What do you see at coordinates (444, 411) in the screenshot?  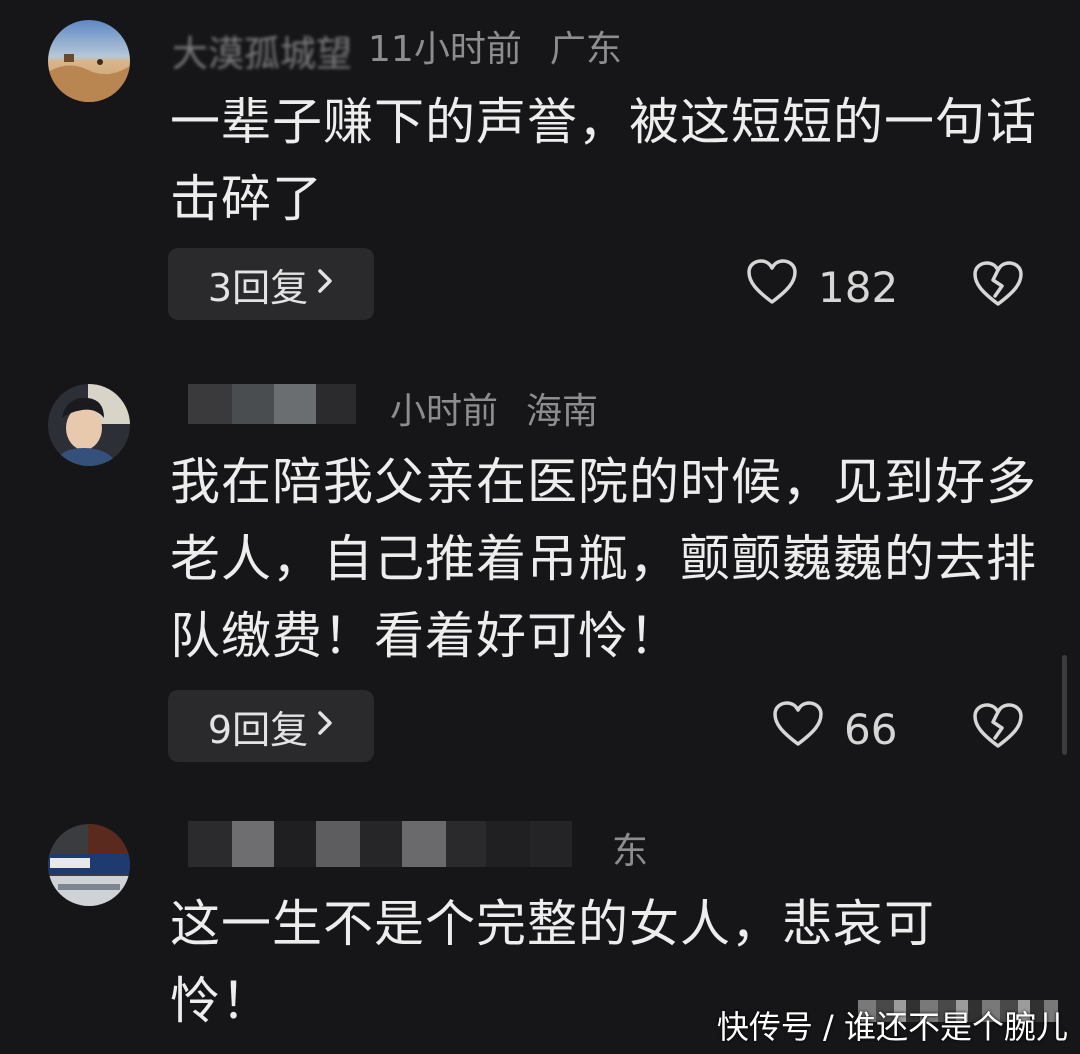 I see `comment-time: 小时前` at bounding box center [444, 411].